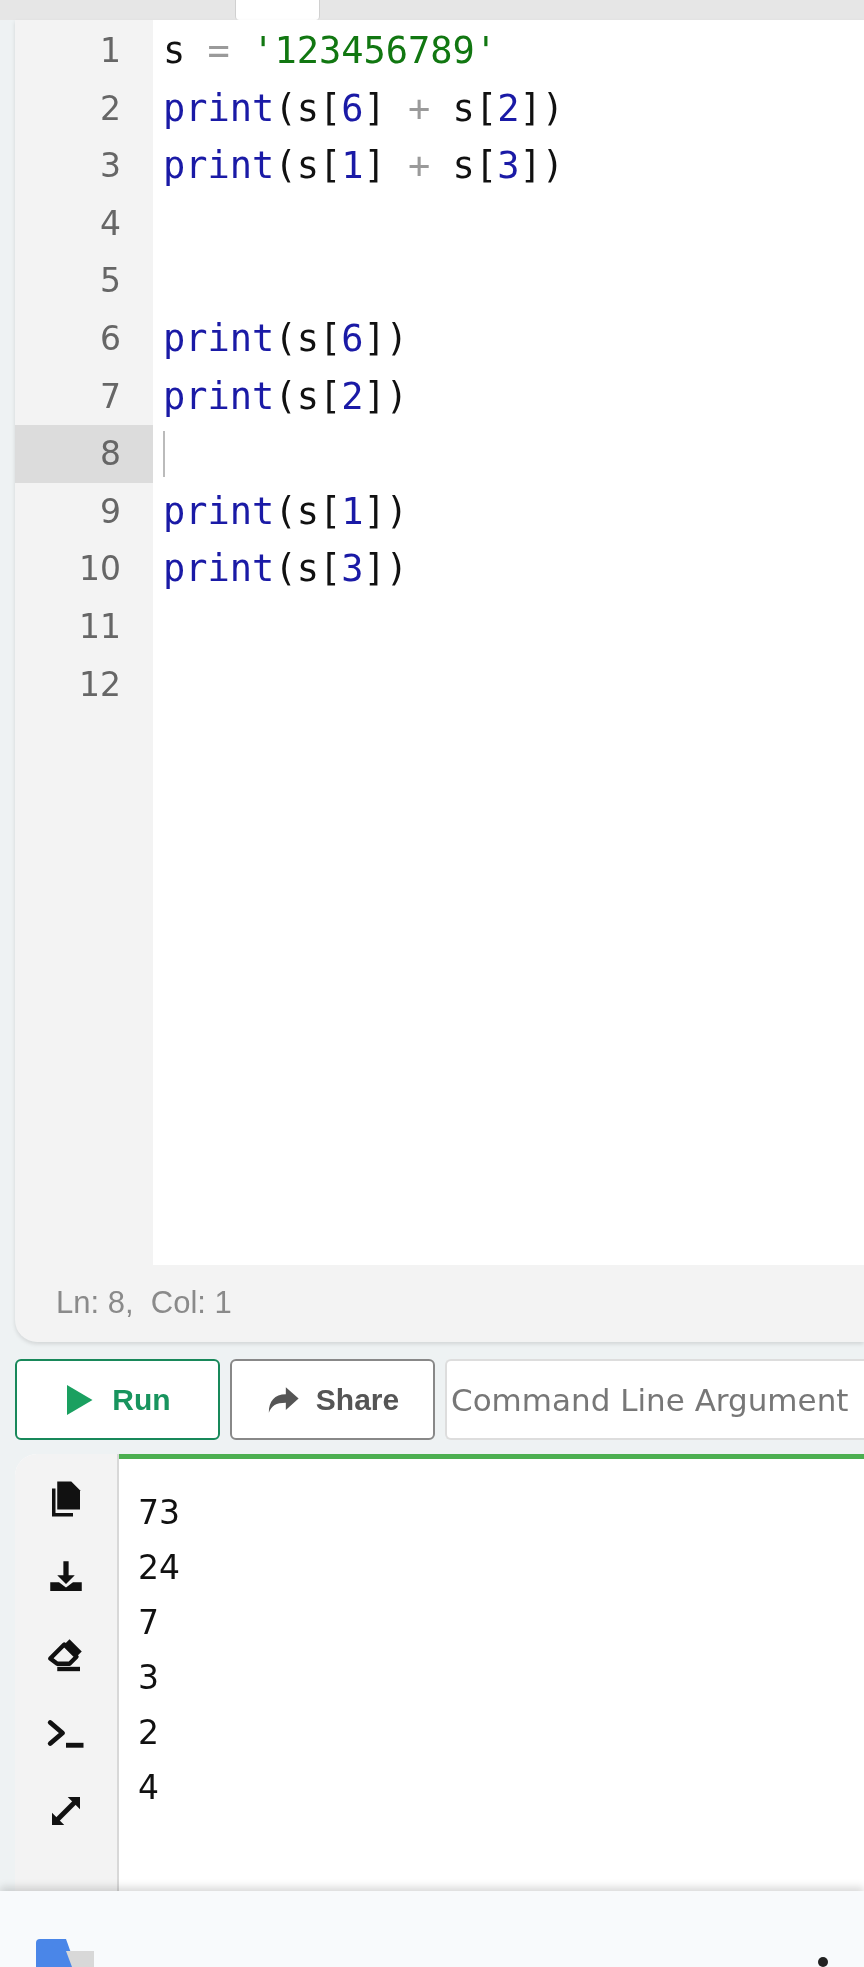  What do you see at coordinates (110, 511) in the screenshot?
I see `line-number: 9` at bounding box center [110, 511].